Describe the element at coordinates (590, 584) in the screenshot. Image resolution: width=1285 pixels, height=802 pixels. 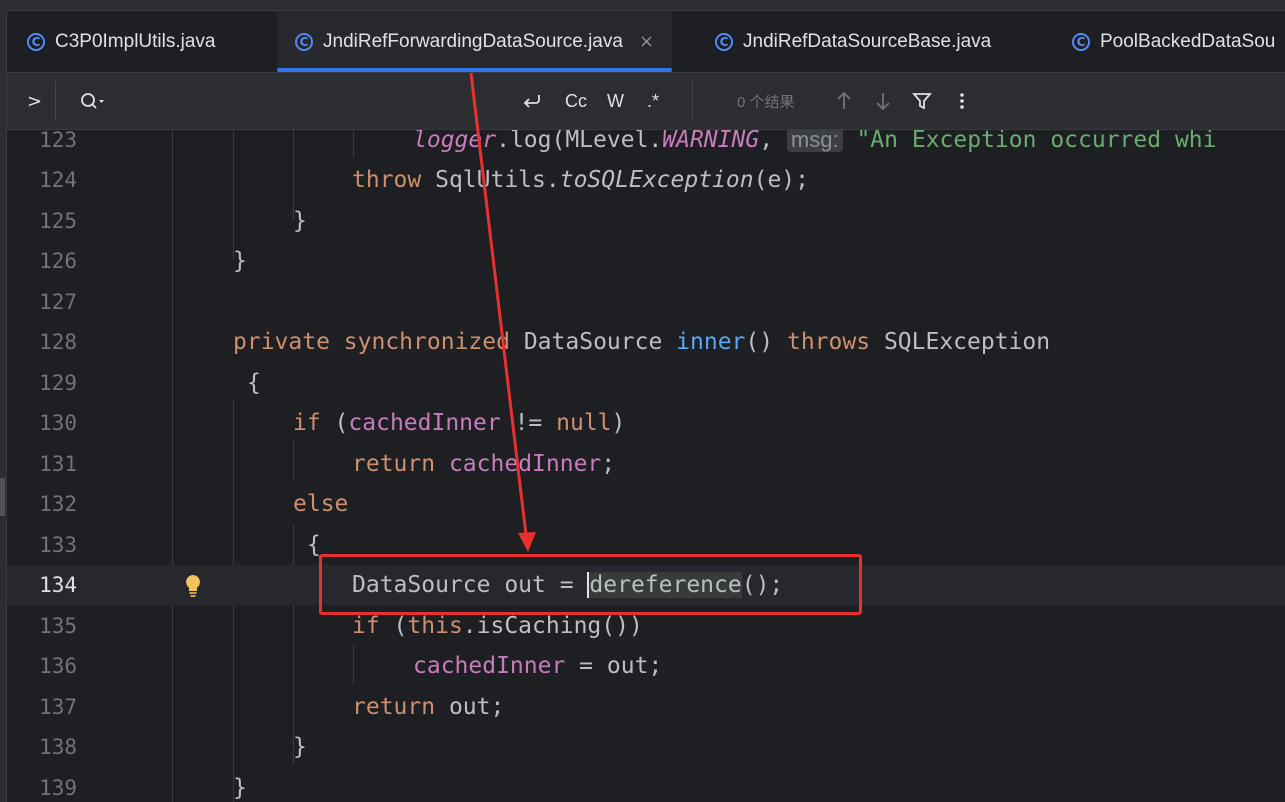
I see `annotation-highlight-box` at that location.